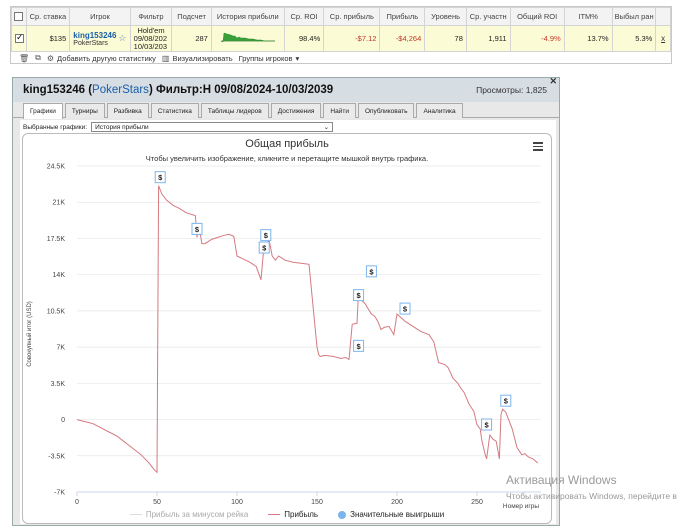 The image size is (700, 526). I want to click on cell-player: king153246 PokerStars ☆, so click(100, 38).